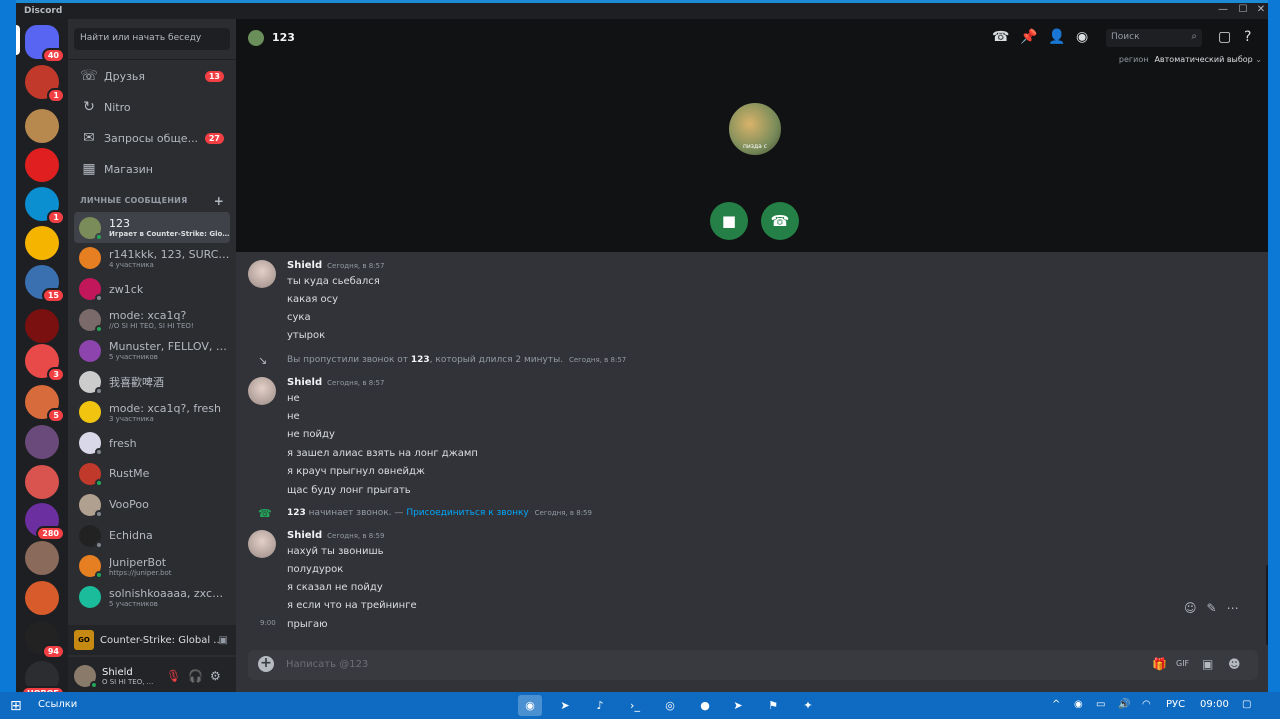 This screenshot has width=1280, height=719. I want to click on screen-share-icon: ▣, so click(223, 640).